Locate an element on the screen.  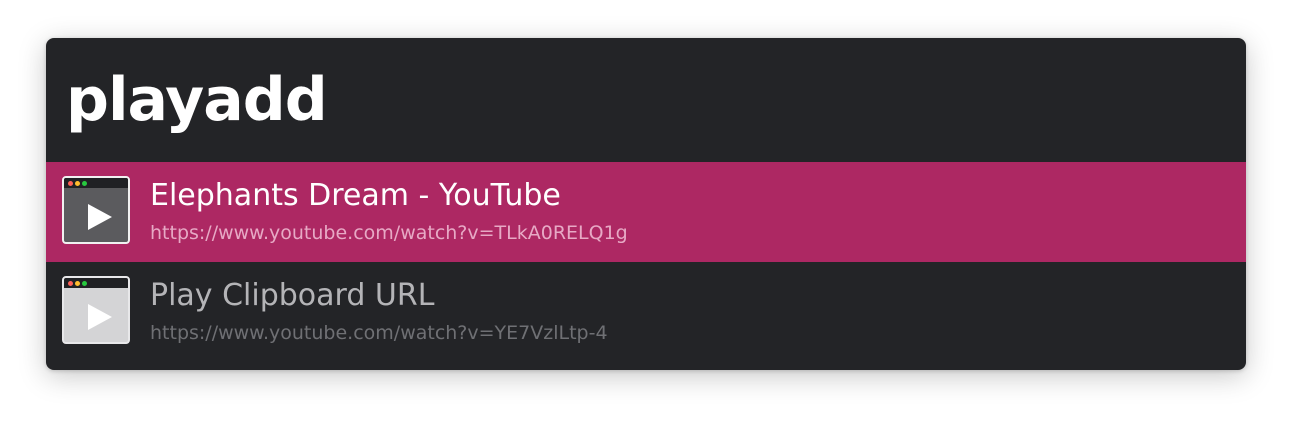
result-title: Elephants Dream - YouTube is located at coordinates (355, 195).